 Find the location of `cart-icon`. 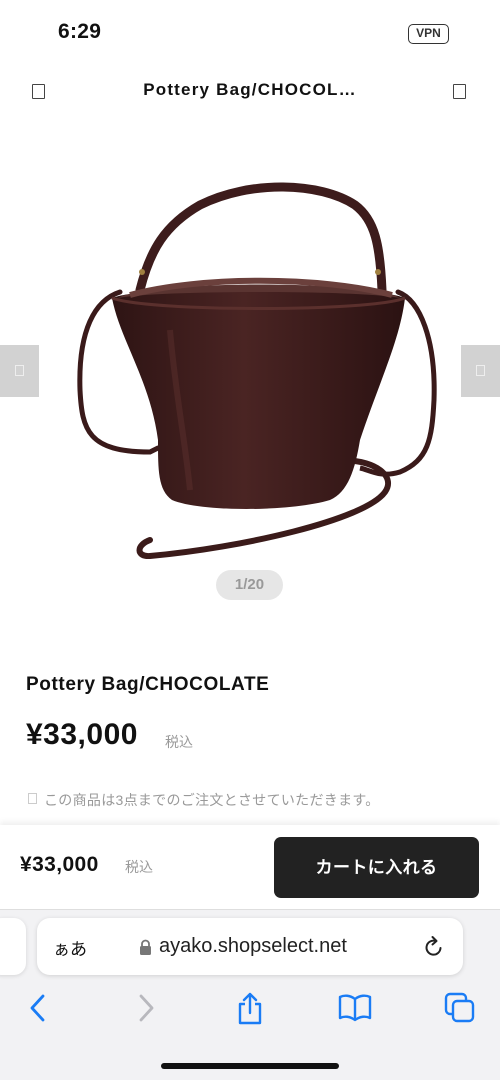

cart-icon is located at coordinates (459, 91).